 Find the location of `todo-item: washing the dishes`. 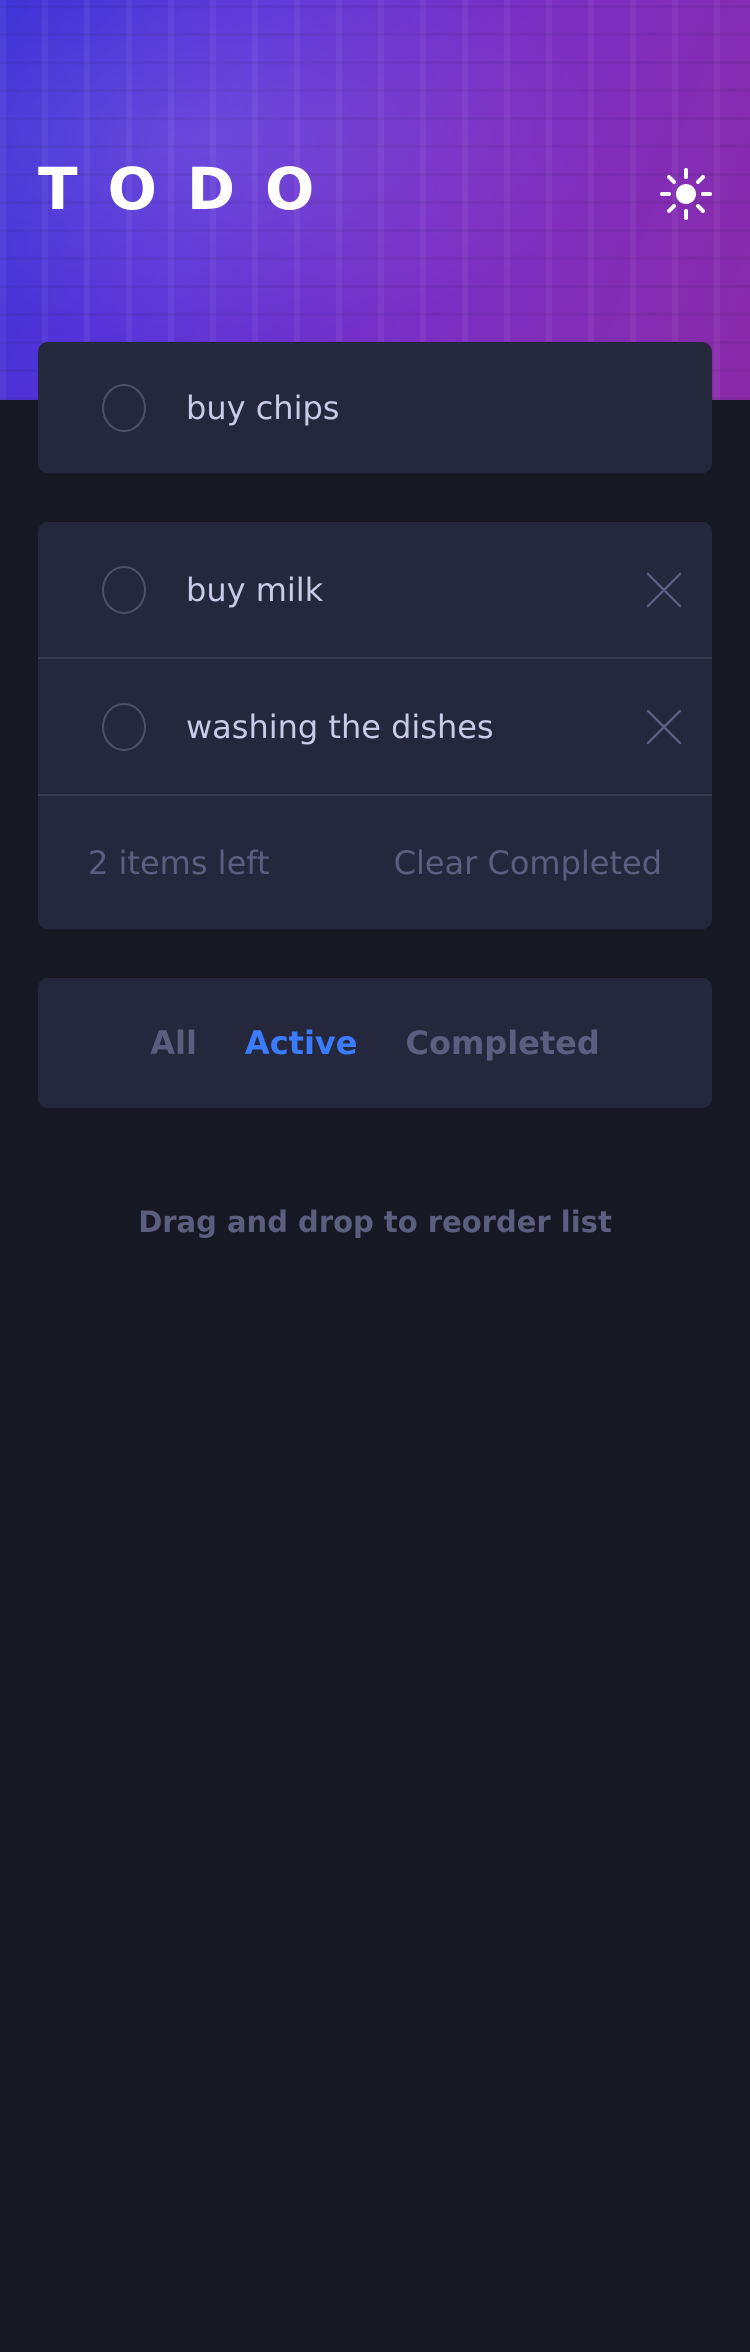

todo-item: washing the dishes is located at coordinates (375, 727).